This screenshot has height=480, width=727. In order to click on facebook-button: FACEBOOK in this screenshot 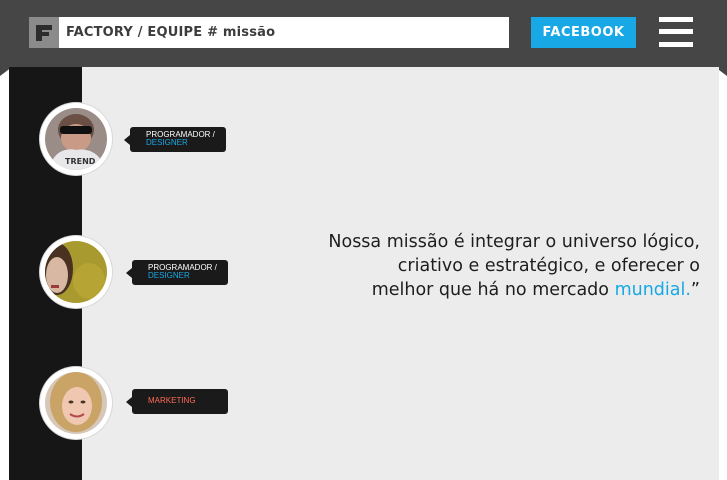, I will do `click(583, 32)`.